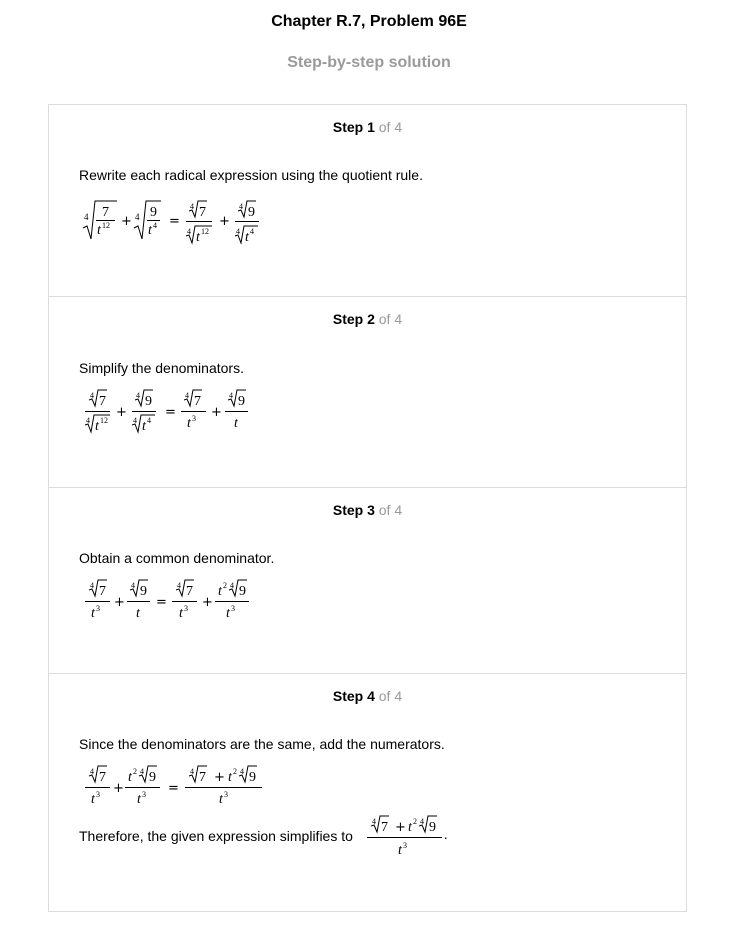 The height and width of the screenshot is (937, 738). Describe the element at coordinates (369, 21) in the screenshot. I see `page-title: Chapter R.7, Problem 96E` at that location.